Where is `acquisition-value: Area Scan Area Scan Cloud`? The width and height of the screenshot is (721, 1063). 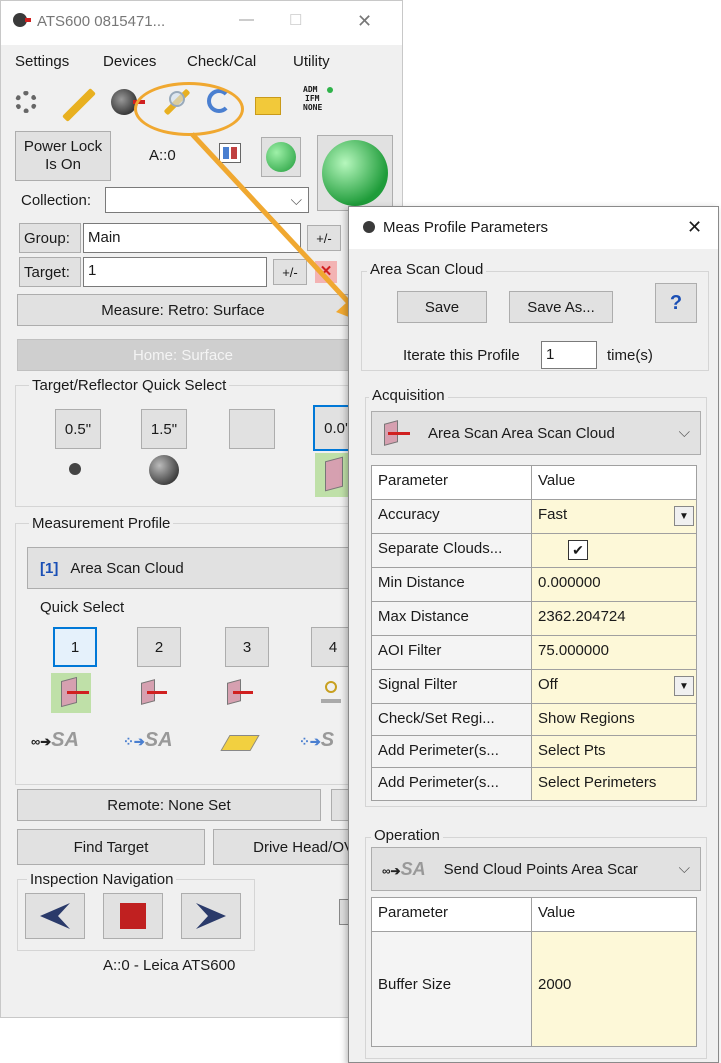 acquisition-value: Area Scan Area Scan Cloud is located at coordinates (521, 433).